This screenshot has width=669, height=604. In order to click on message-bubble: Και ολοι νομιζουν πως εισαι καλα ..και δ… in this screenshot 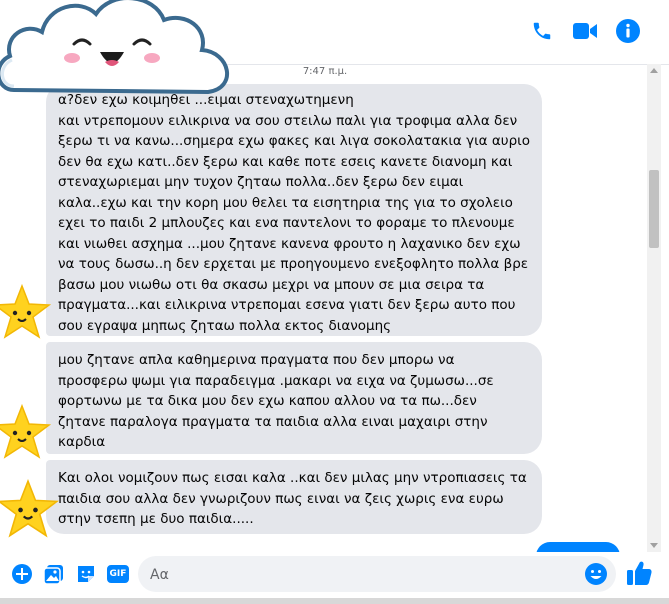, I will do `click(294, 497)`.